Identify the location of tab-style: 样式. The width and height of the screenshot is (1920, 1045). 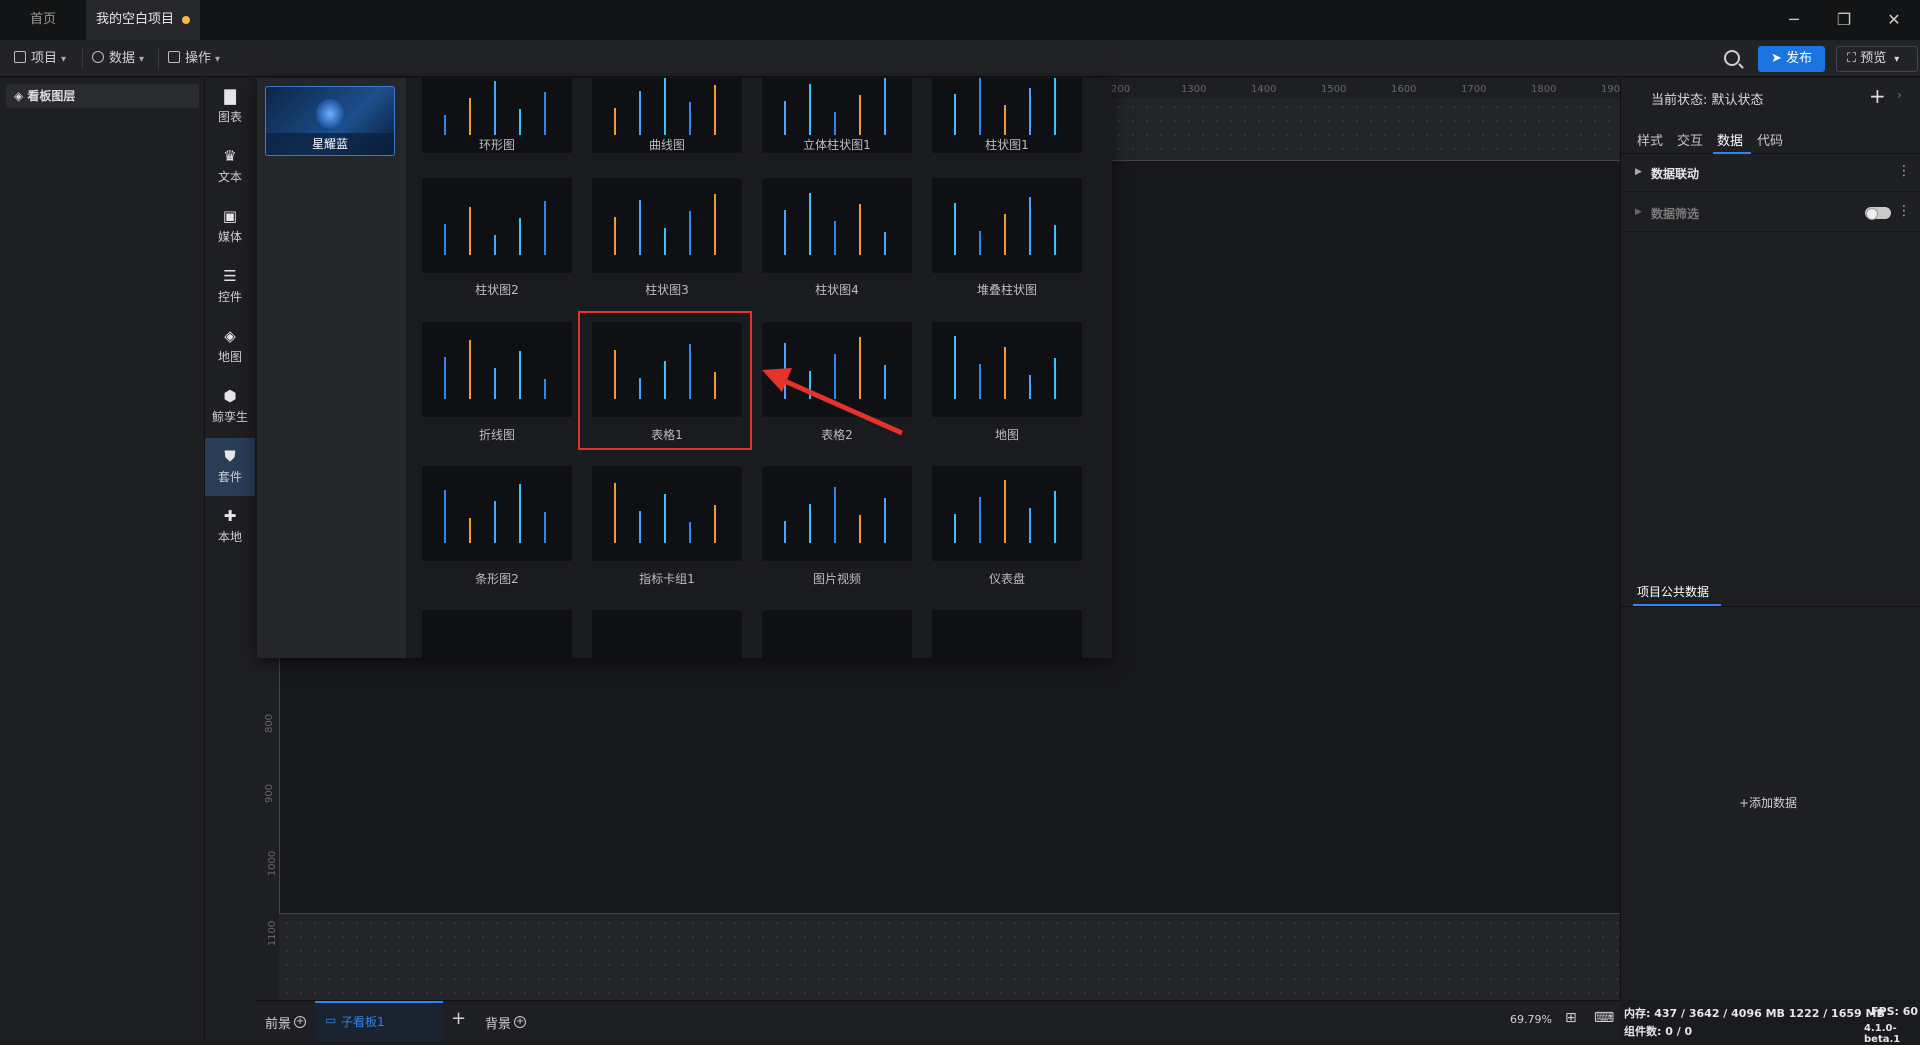
(1650, 139).